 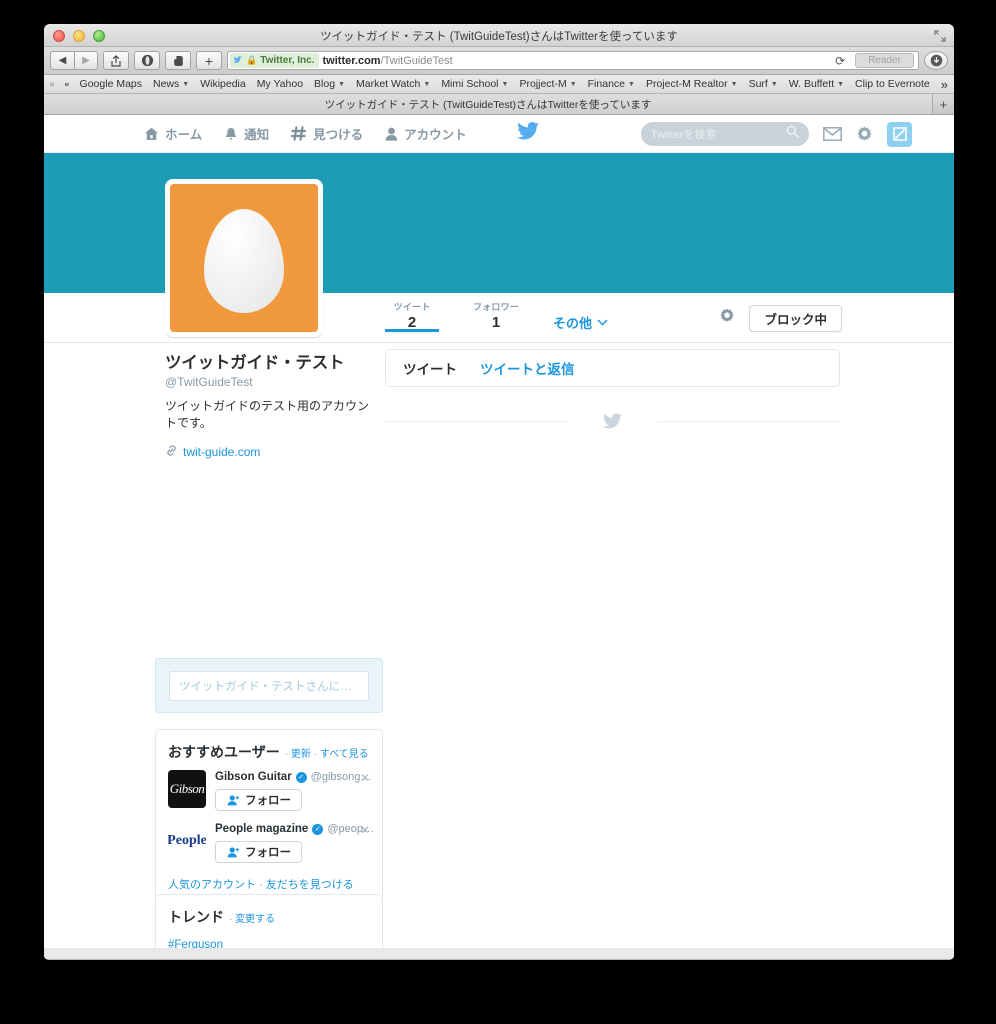 What do you see at coordinates (111, 84) in the screenshot?
I see `bookmark-google-maps: Google Maps` at bounding box center [111, 84].